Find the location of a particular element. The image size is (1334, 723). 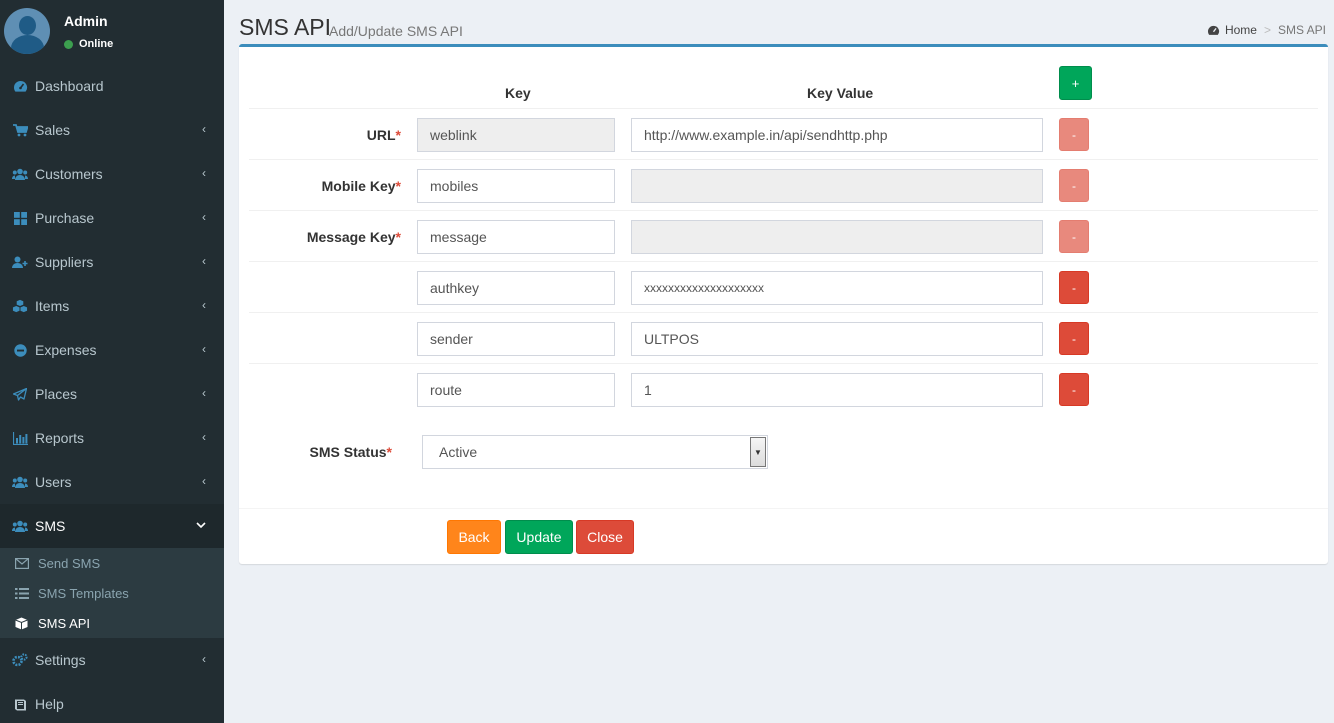

sms-submenu: Send SMS SMS Templates SMS API is located at coordinates (112, 593).